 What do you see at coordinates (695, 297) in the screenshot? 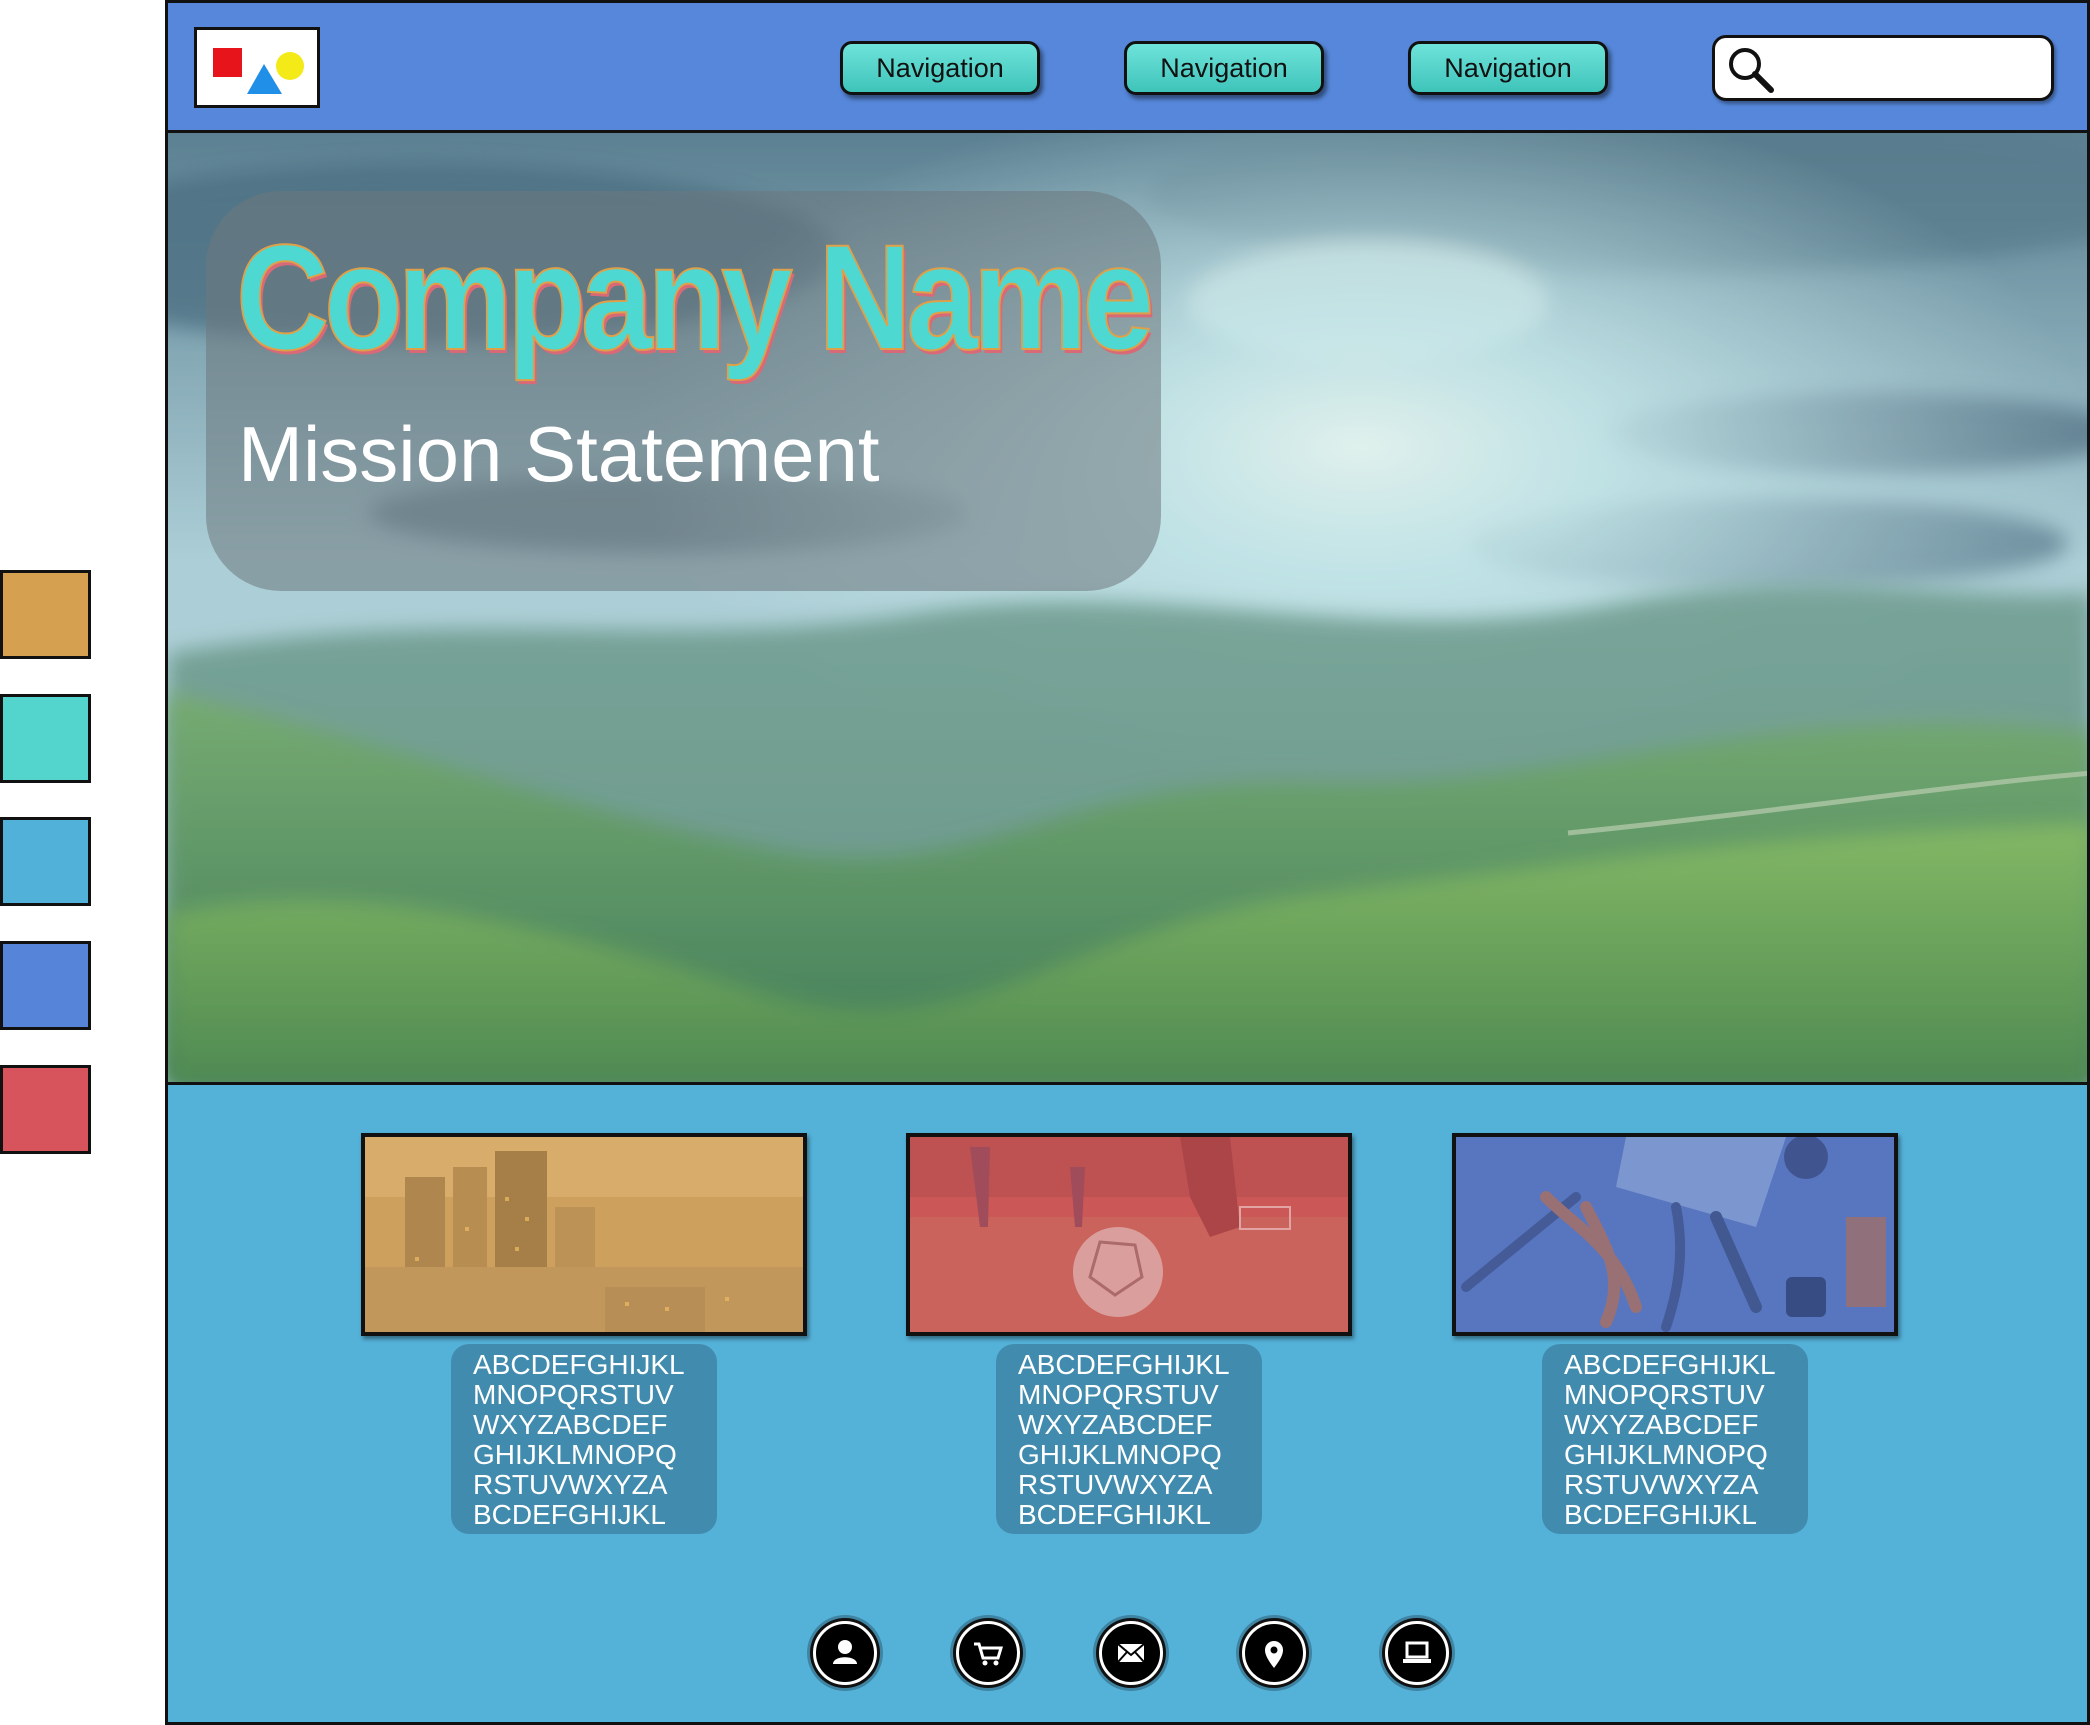
I see `company-name: Company Name` at bounding box center [695, 297].